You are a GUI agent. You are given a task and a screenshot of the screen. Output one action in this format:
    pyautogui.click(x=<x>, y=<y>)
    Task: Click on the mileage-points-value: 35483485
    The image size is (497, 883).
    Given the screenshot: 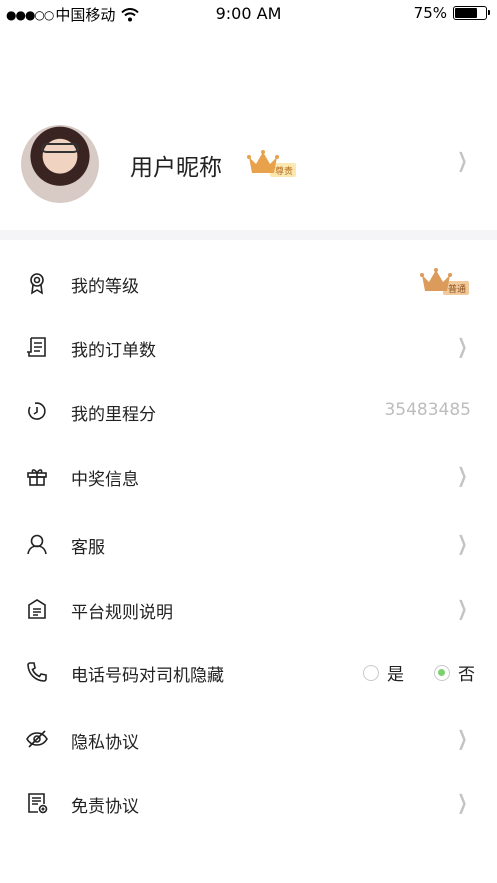 What is the action you would take?
    pyautogui.click(x=427, y=410)
    